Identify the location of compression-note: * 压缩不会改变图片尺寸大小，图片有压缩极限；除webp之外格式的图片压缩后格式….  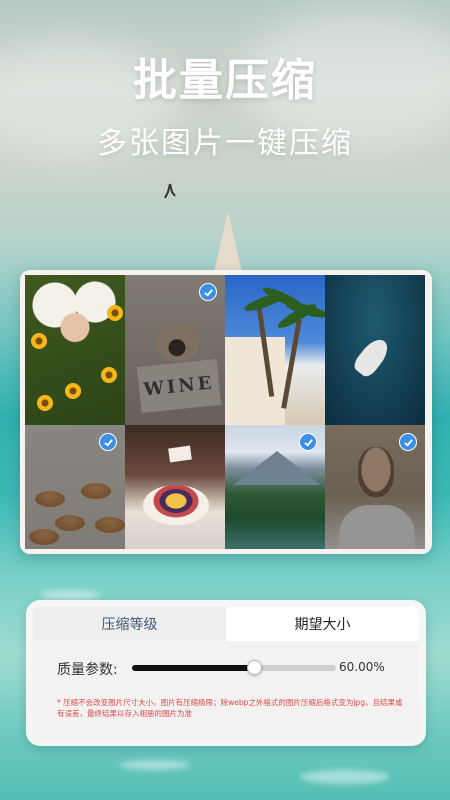
(230, 708).